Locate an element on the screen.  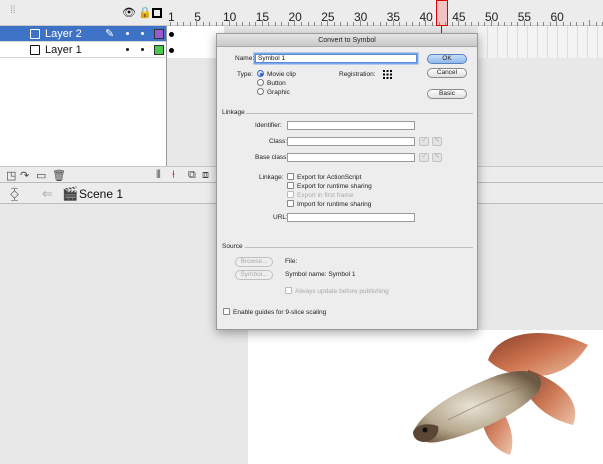
url-input is located at coordinates (351, 217).